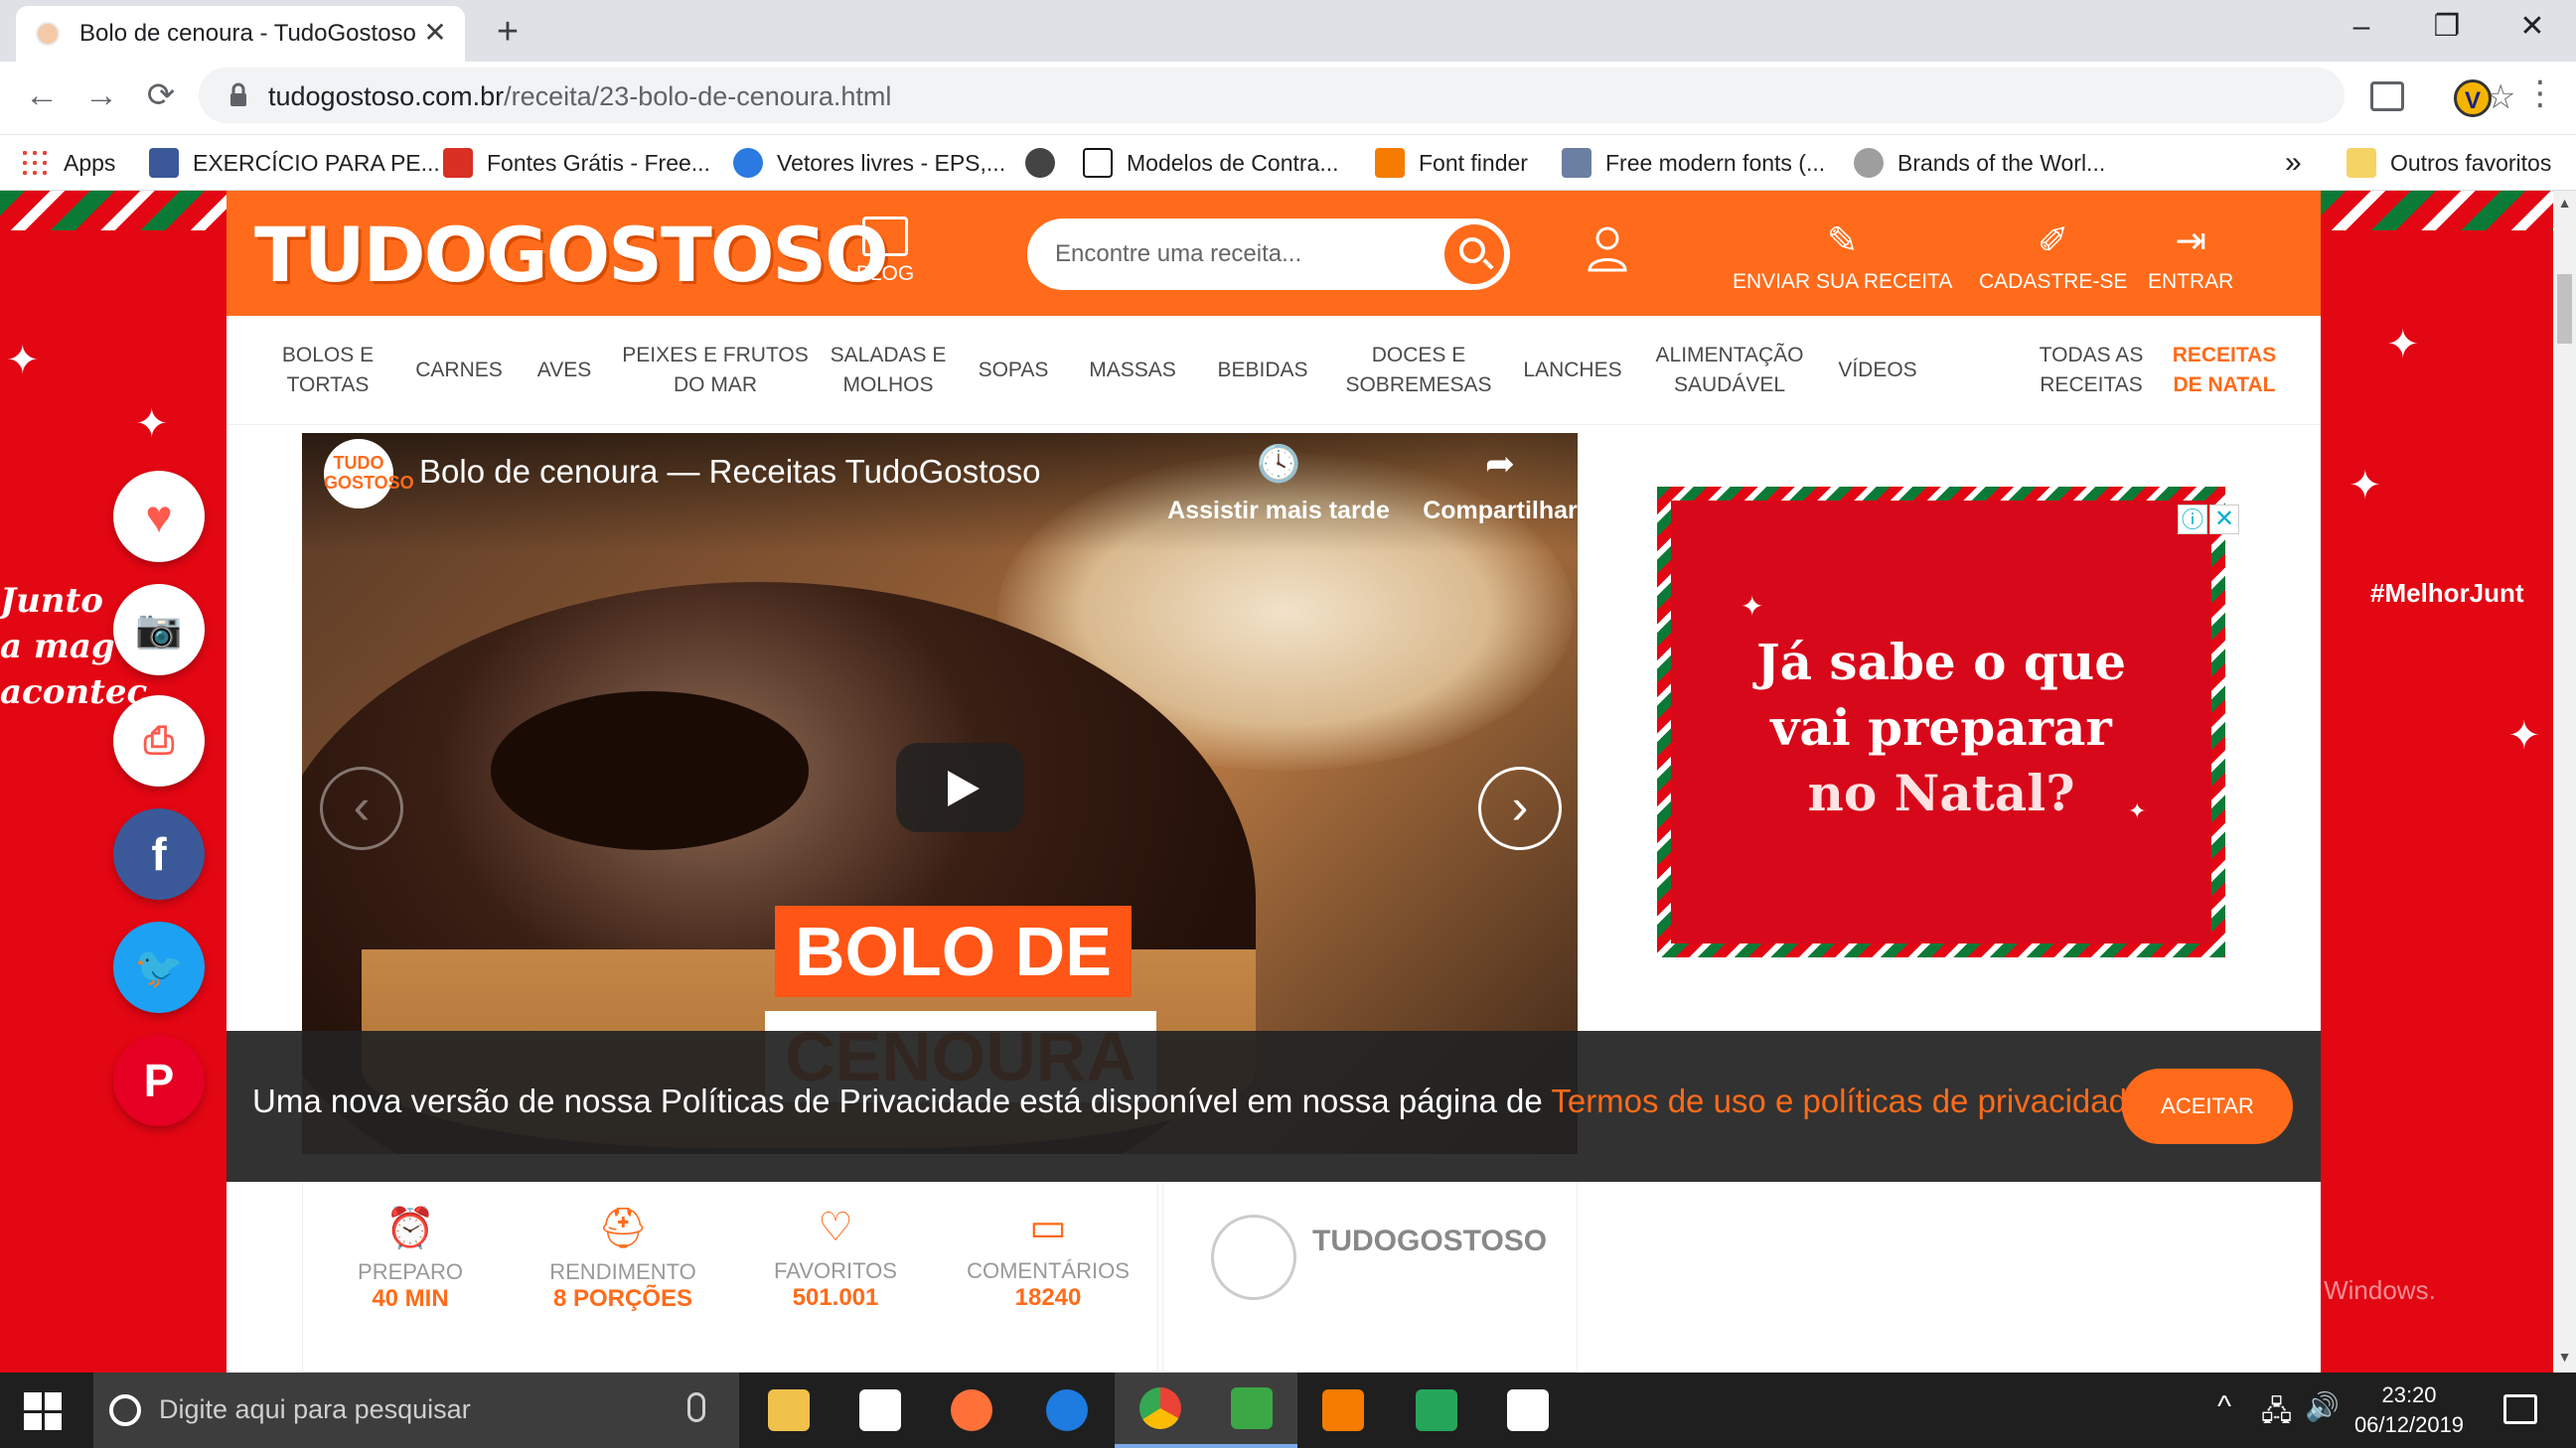  What do you see at coordinates (238, 95) in the screenshot?
I see `lock-icon` at bounding box center [238, 95].